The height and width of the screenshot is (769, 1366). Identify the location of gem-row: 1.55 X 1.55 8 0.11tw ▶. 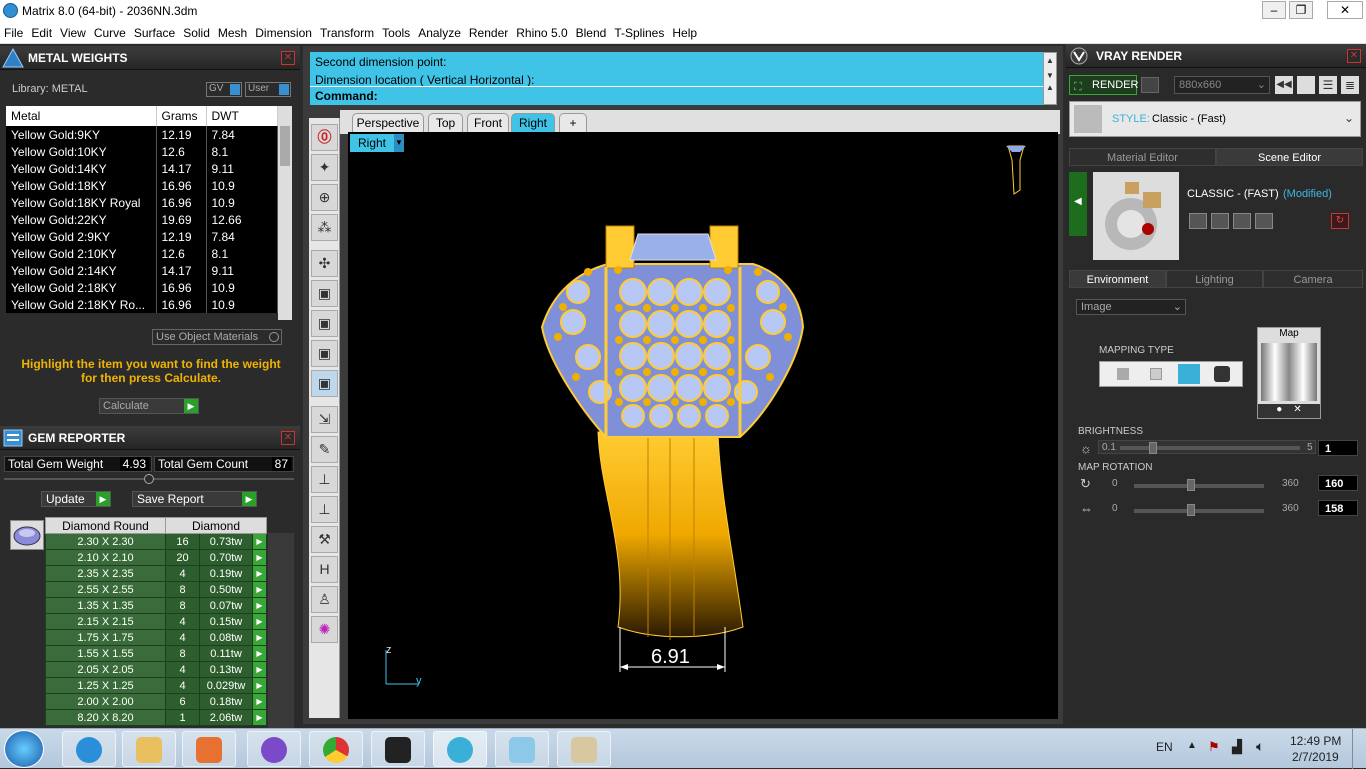
(156, 653).